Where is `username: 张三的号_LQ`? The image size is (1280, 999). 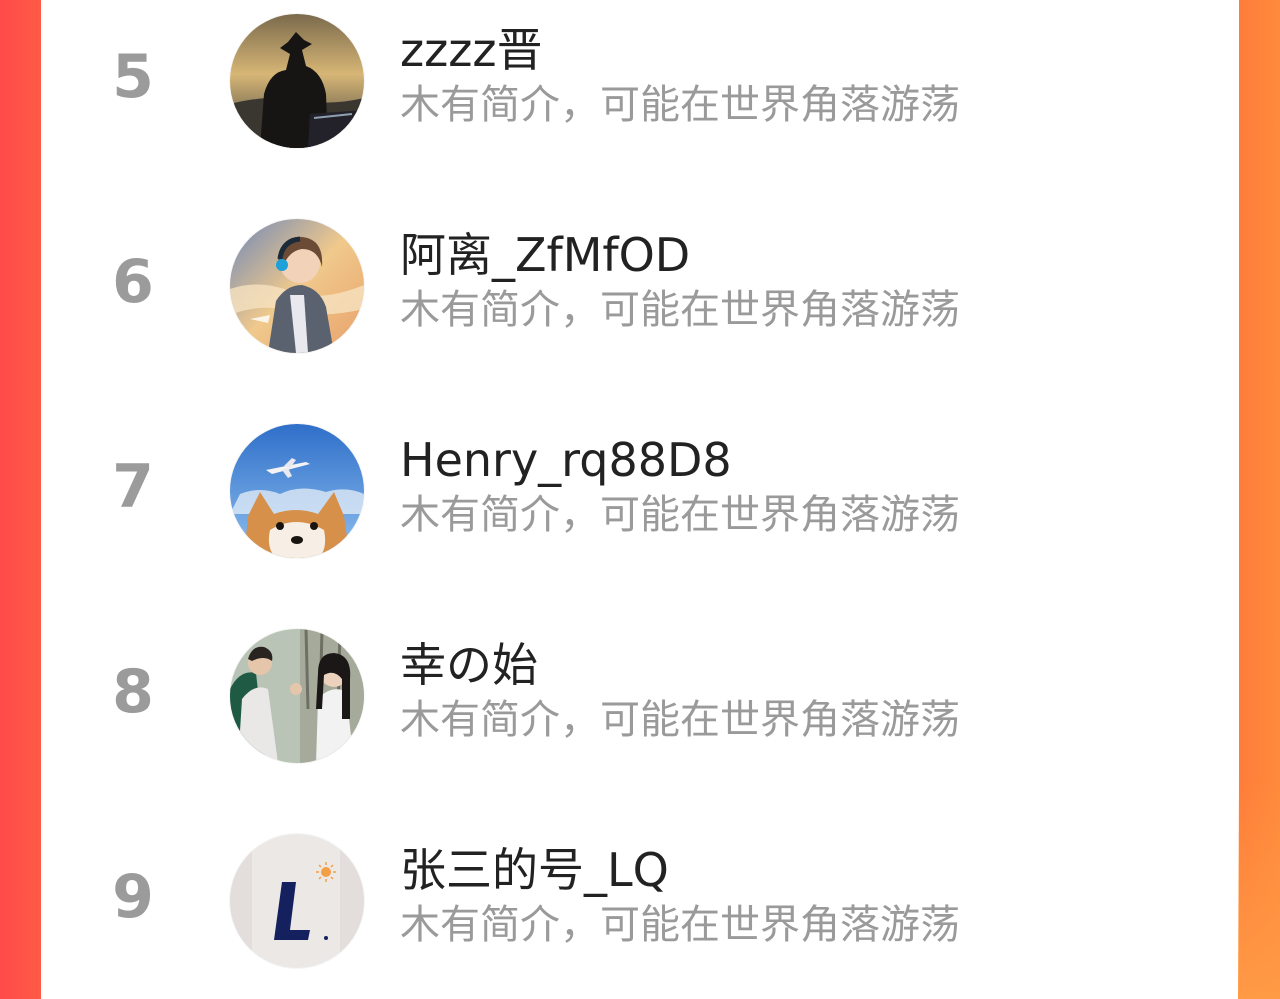
username: 张三的号_LQ is located at coordinates (534, 870).